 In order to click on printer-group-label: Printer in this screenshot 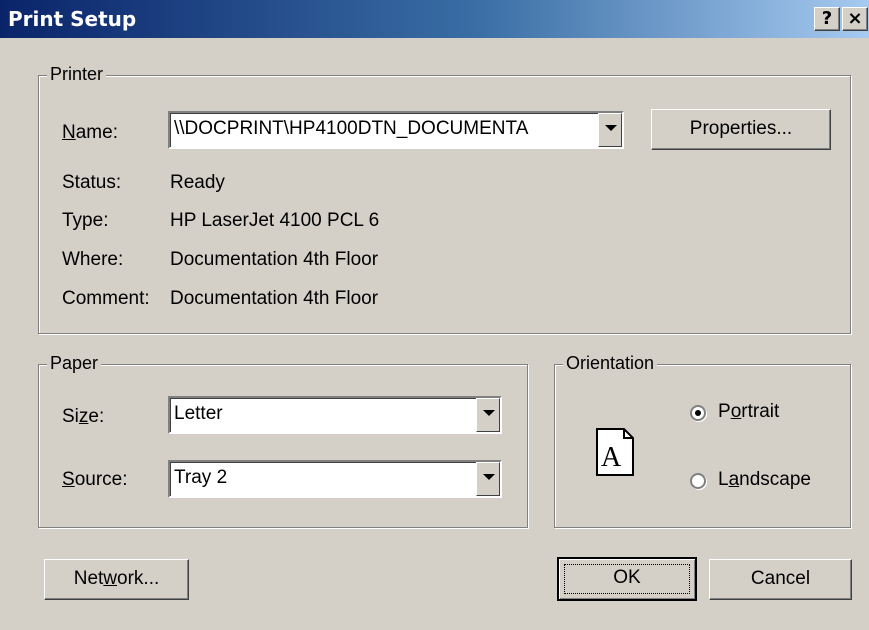, I will do `click(77, 74)`.